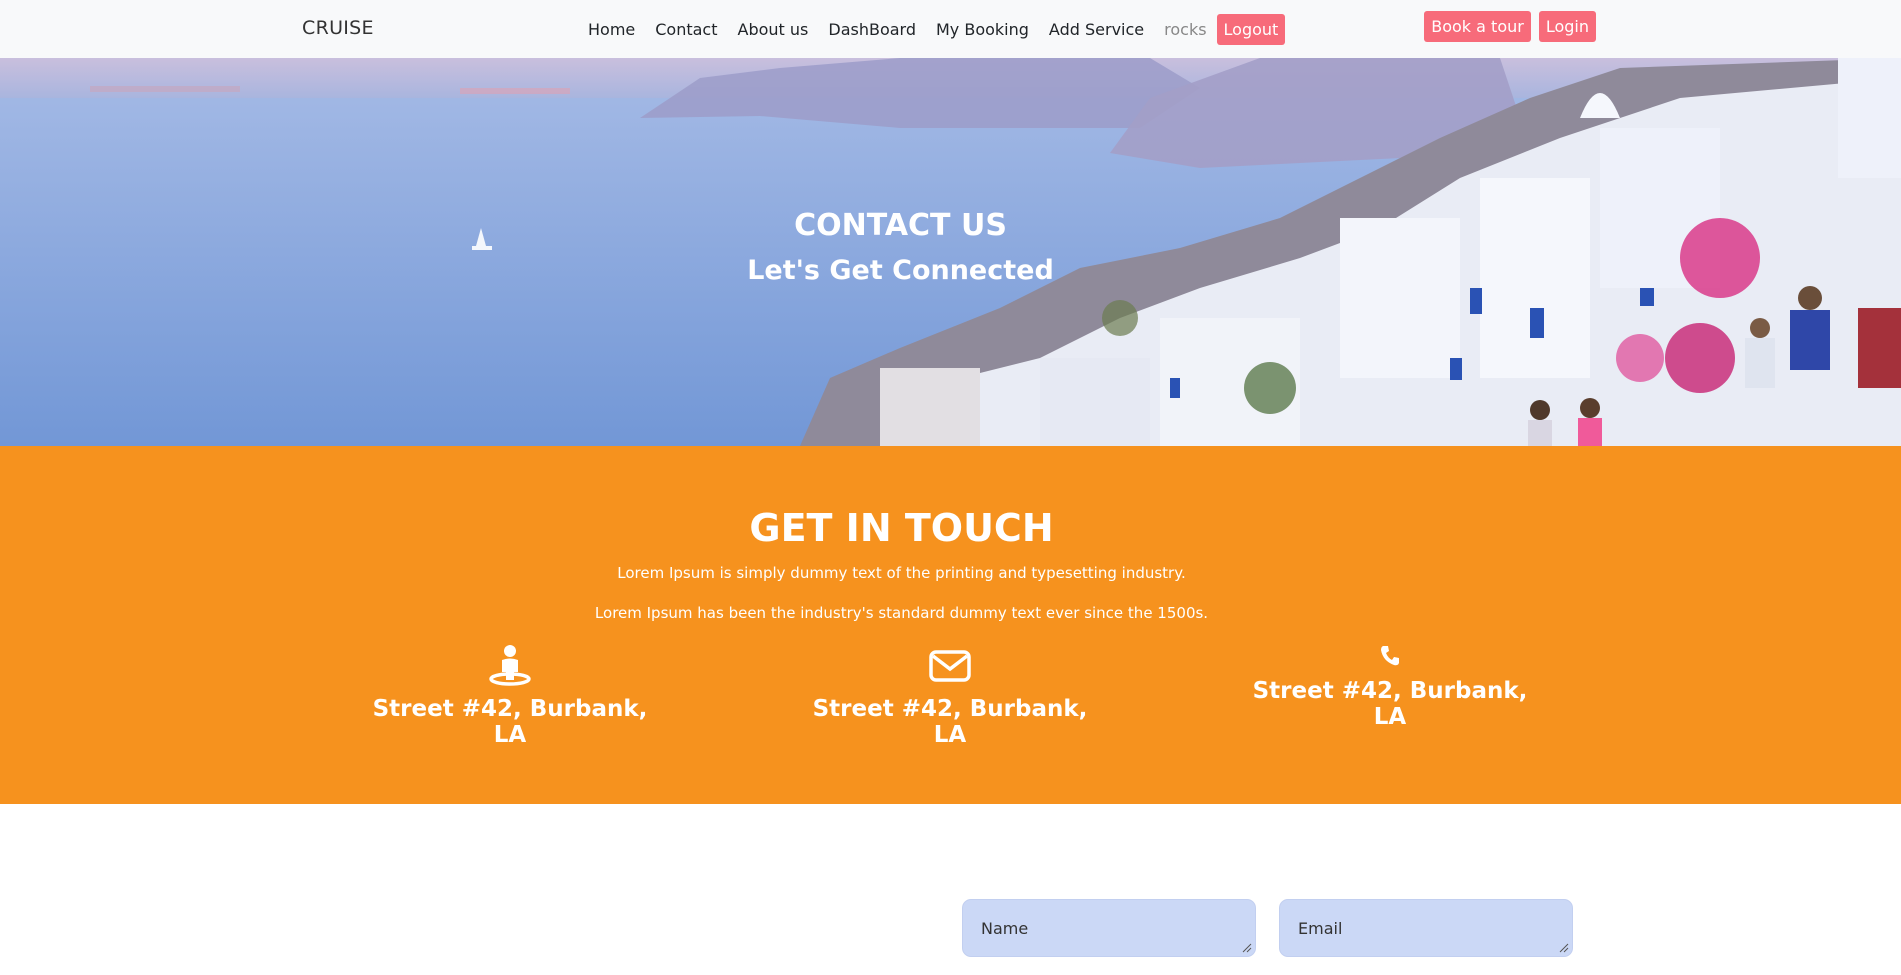 This screenshot has width=1901, height=975. What do you see at coordinates (510, 665) in the screenshot?
I see `location-person-icon` at bounding box center [510, 665].